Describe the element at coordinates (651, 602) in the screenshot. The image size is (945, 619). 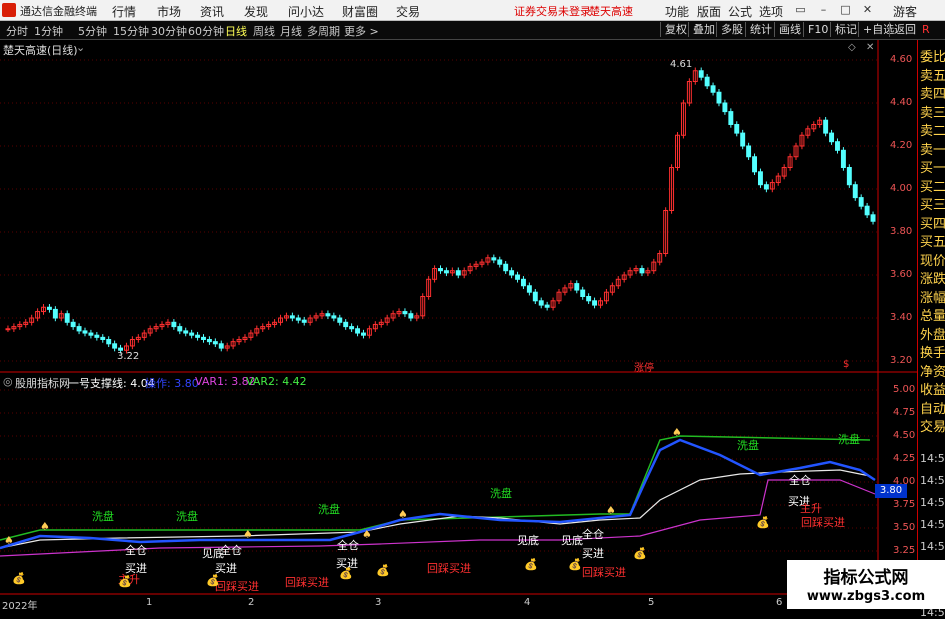
I see `time-tick: 5` at that location.